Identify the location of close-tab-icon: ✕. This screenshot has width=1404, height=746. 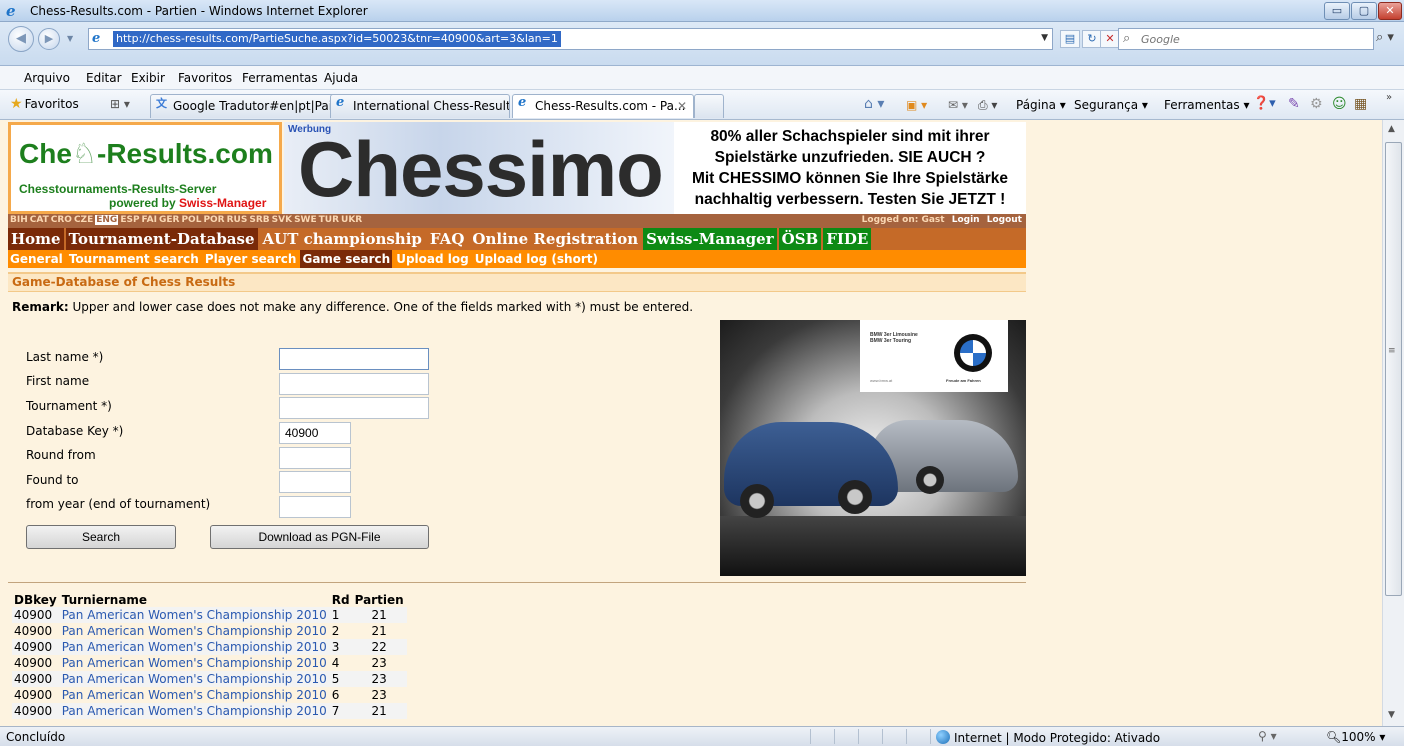
(682, 106).